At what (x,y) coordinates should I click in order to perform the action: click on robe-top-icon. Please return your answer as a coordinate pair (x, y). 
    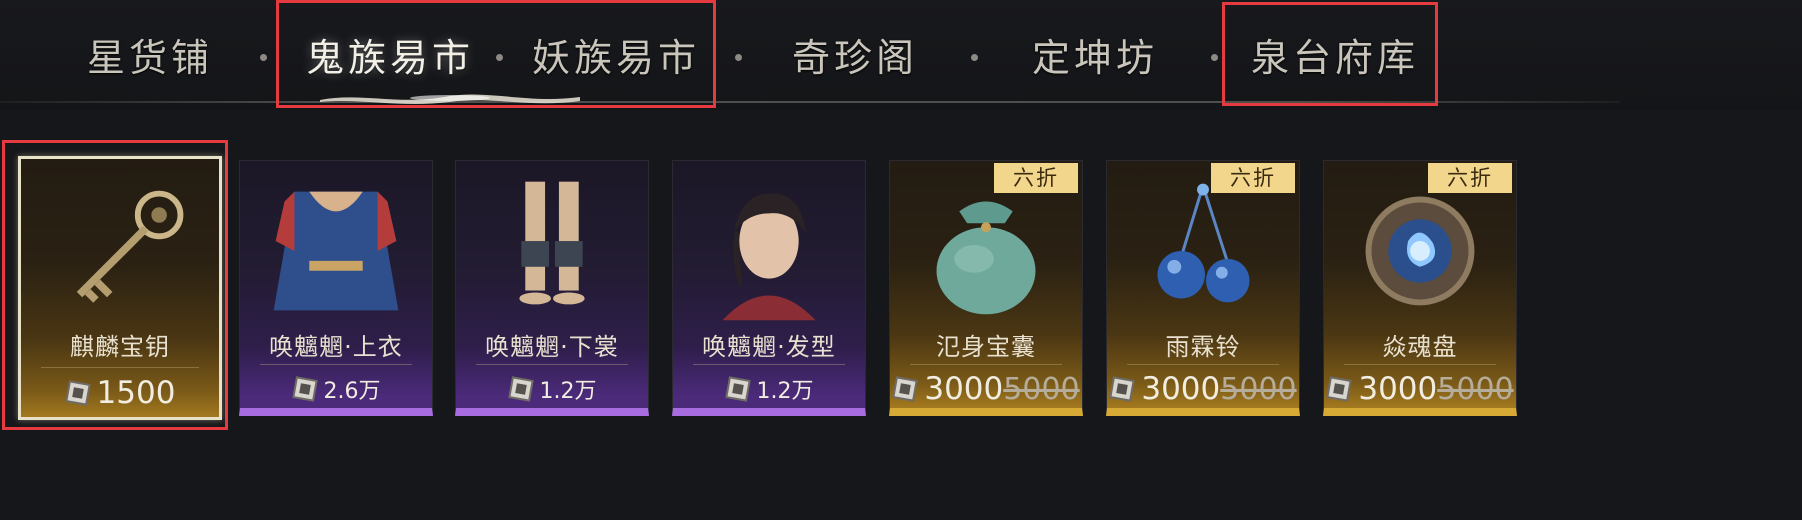
    Looking at the image, I should click on (336, 251).